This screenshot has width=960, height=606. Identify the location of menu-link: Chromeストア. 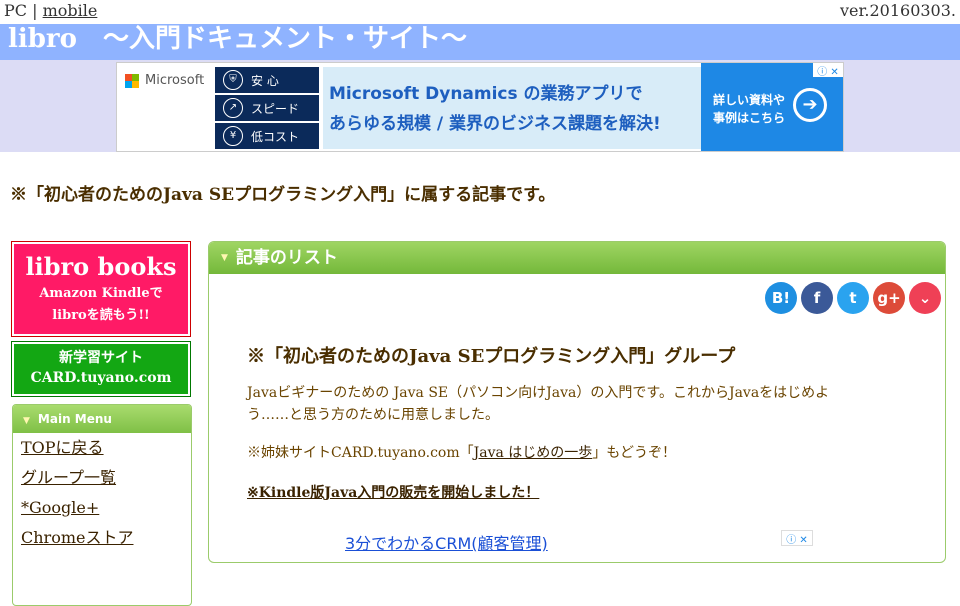
(77, 537).